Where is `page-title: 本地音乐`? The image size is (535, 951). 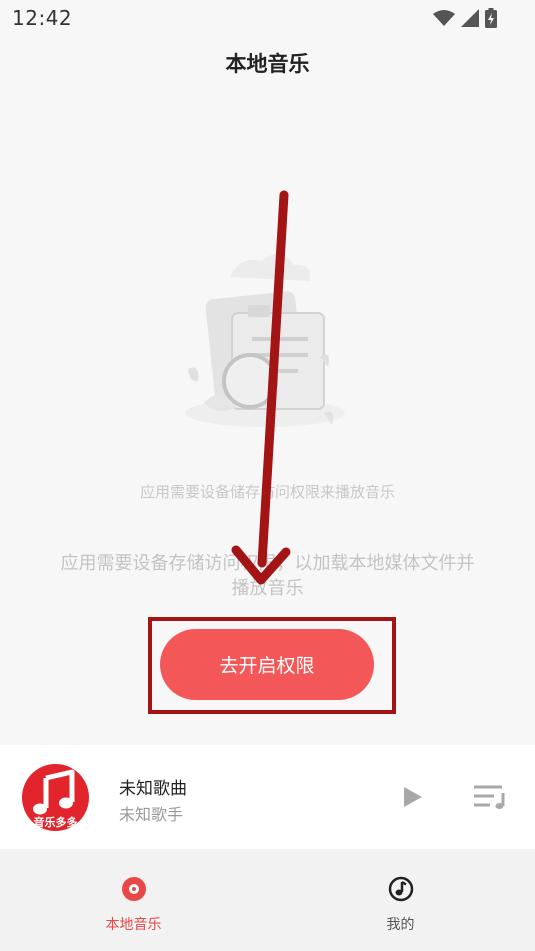
page-title: 本地音乐 is located at coordinates (267, 64).